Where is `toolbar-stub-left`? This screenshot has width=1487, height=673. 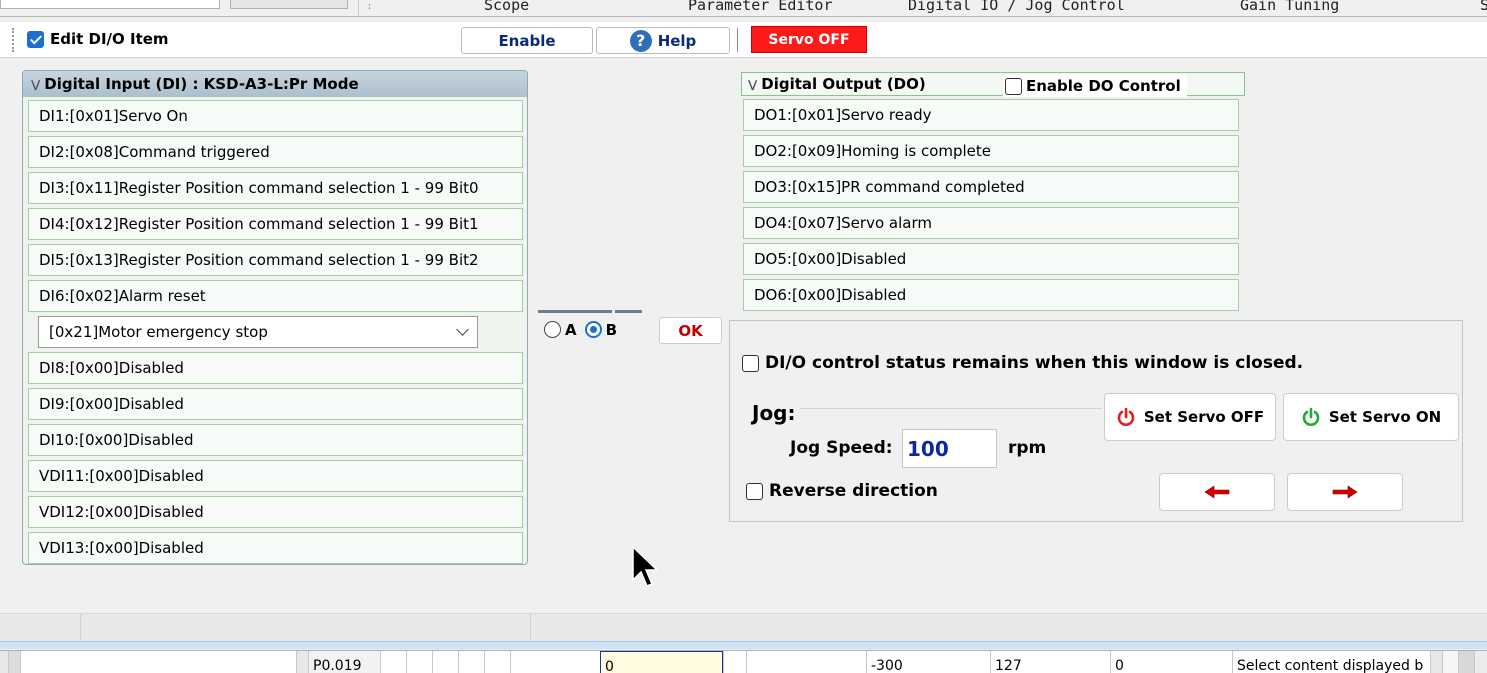 toolbar-stub-left is located at coordinates (110, 4).